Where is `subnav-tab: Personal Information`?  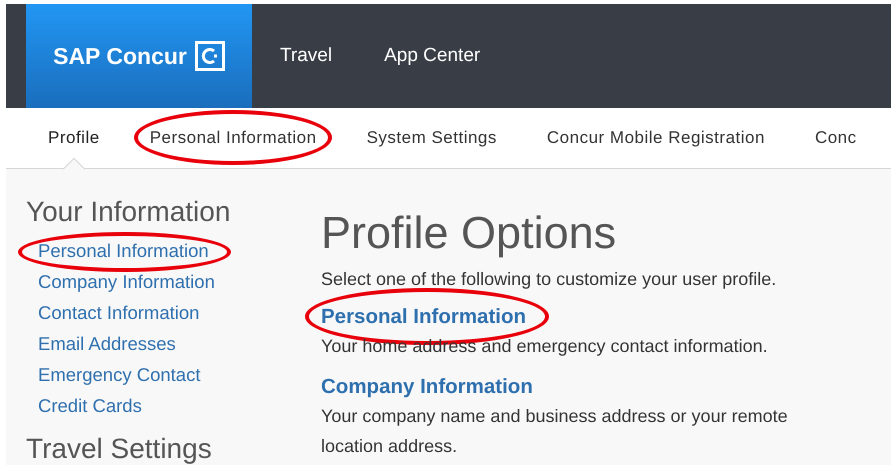
subnav-tab: Personal Information is located at coordinates (233, 138).